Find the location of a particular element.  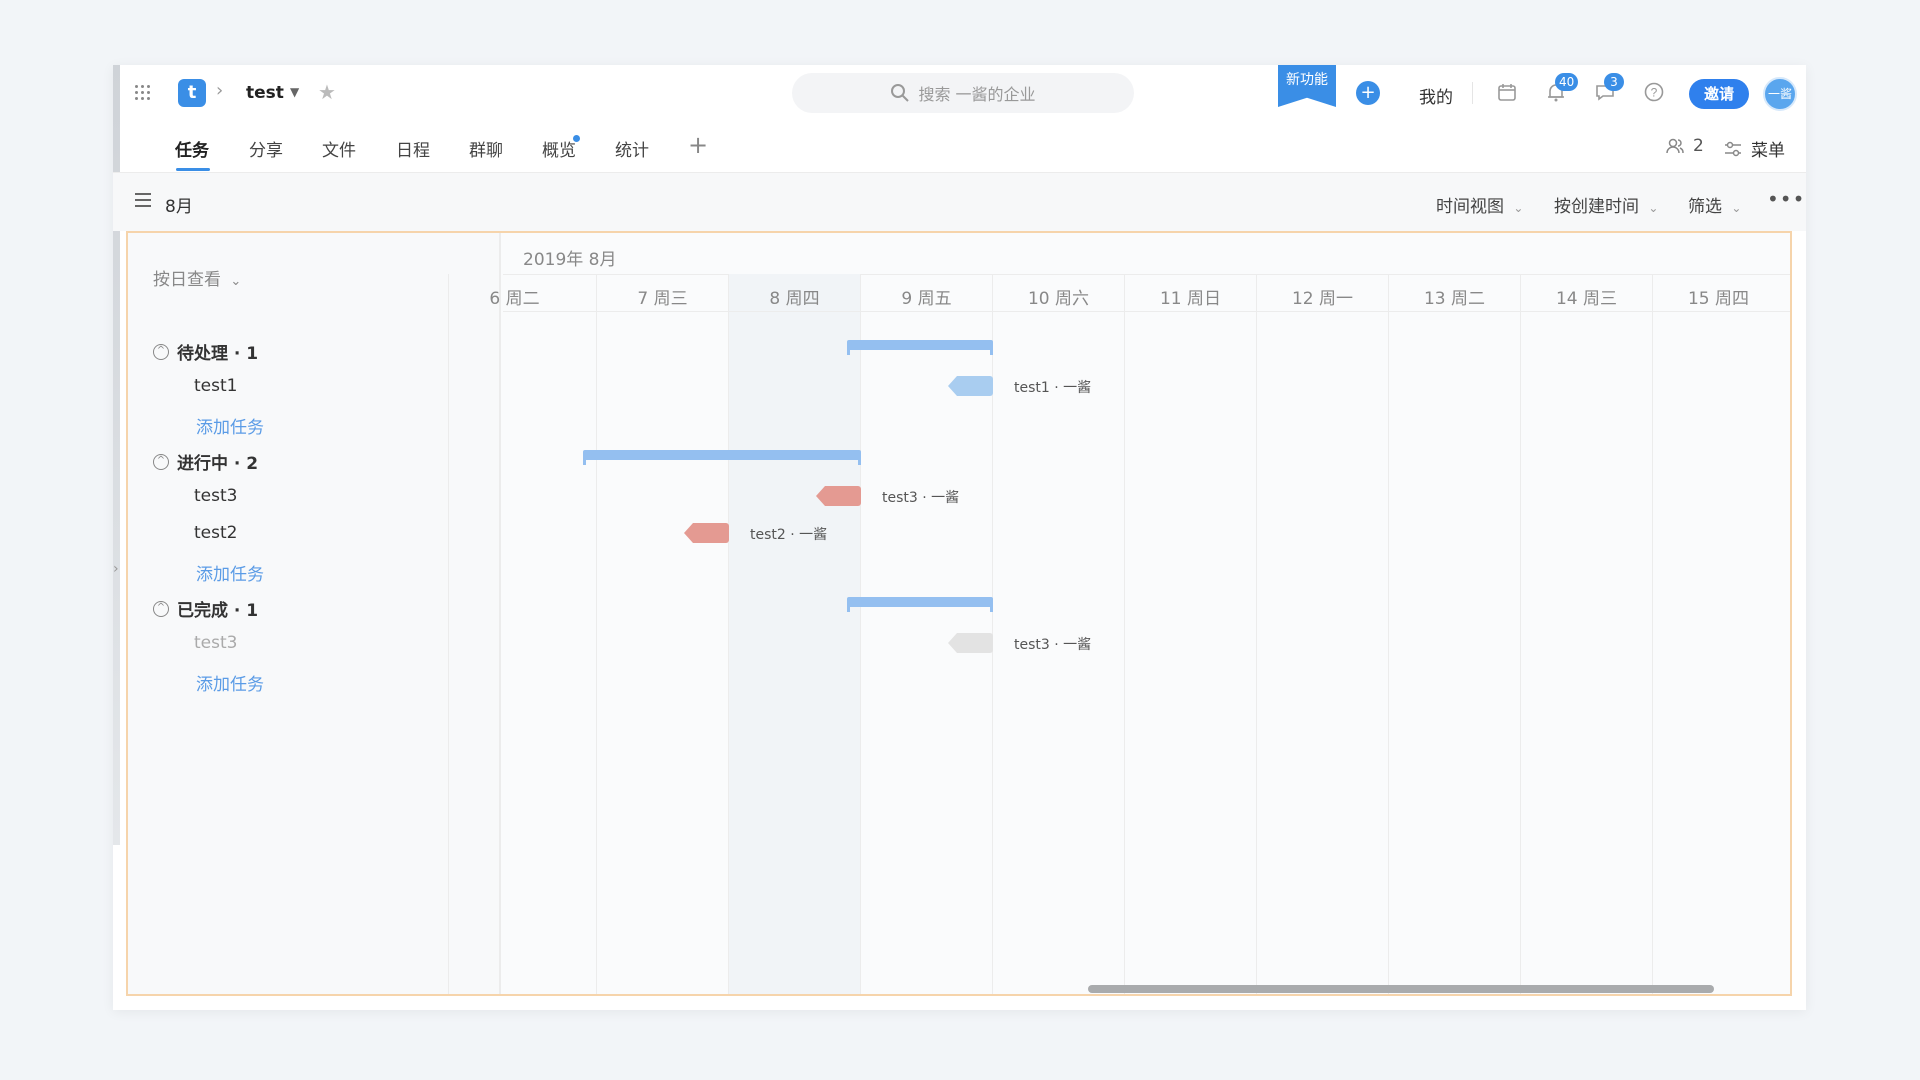

tab-files: 文件 is located at coordinates (339, 148).